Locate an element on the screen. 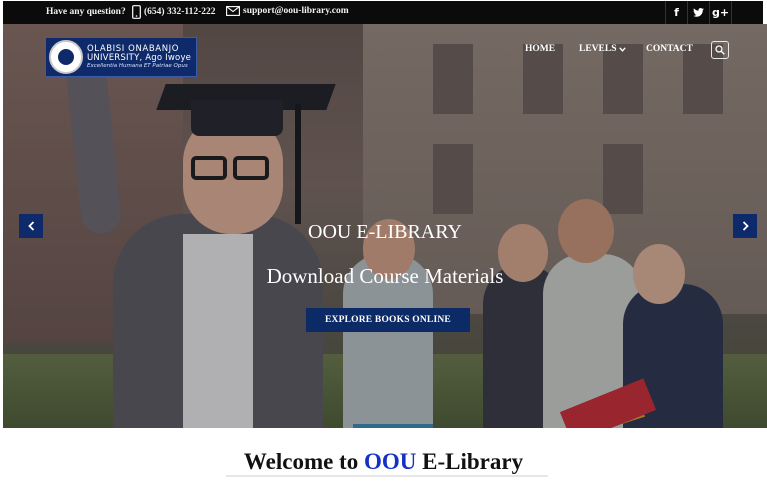  welcome-heading: Welcome to OOU E-Library is located at coordinates (383, 462).